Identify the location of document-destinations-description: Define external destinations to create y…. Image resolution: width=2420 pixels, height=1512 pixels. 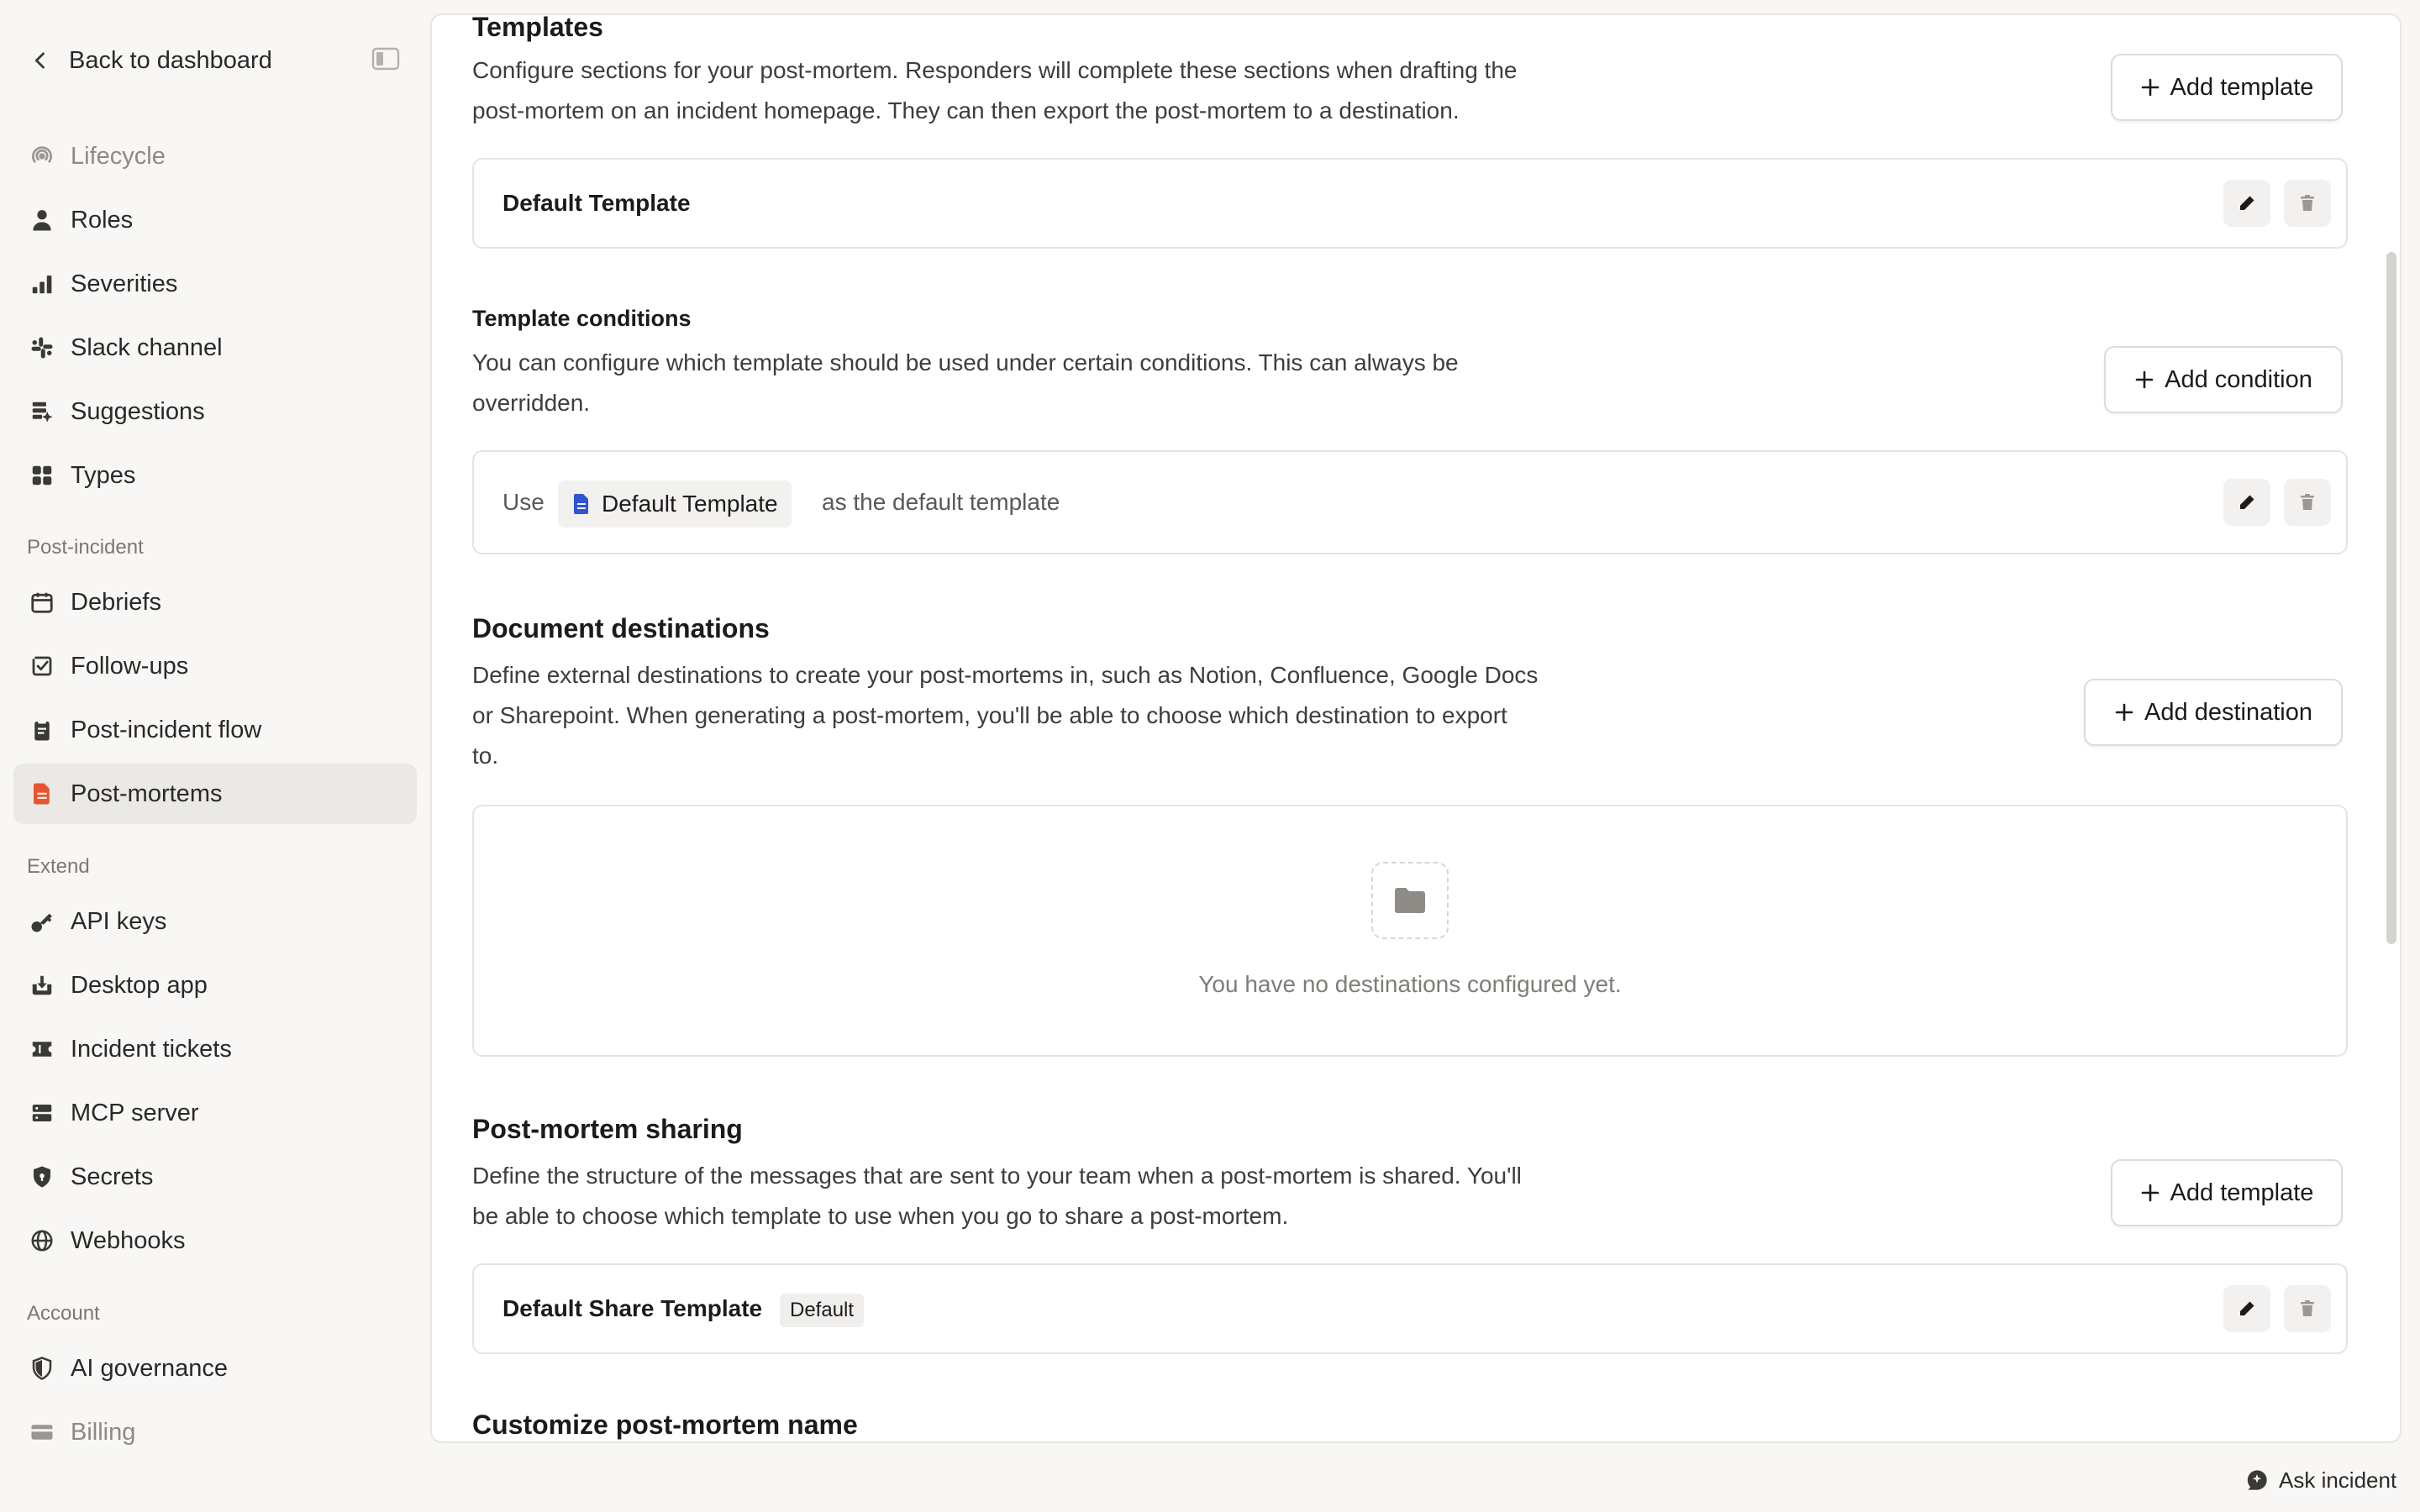
(1005, 715).